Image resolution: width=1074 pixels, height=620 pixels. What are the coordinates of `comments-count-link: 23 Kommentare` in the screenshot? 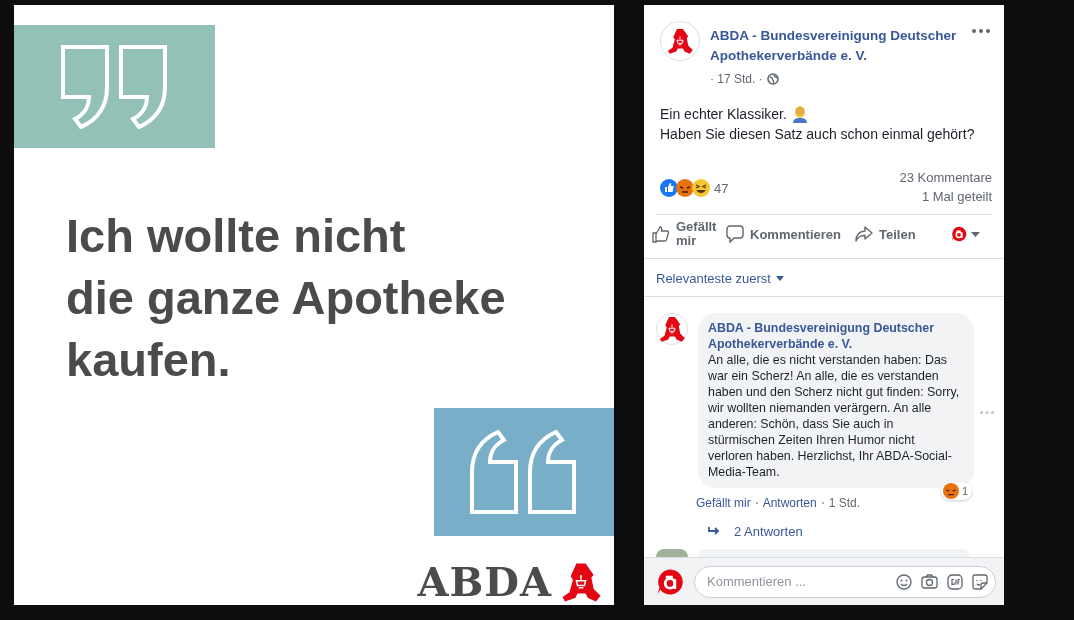 It's located at (945, 177).